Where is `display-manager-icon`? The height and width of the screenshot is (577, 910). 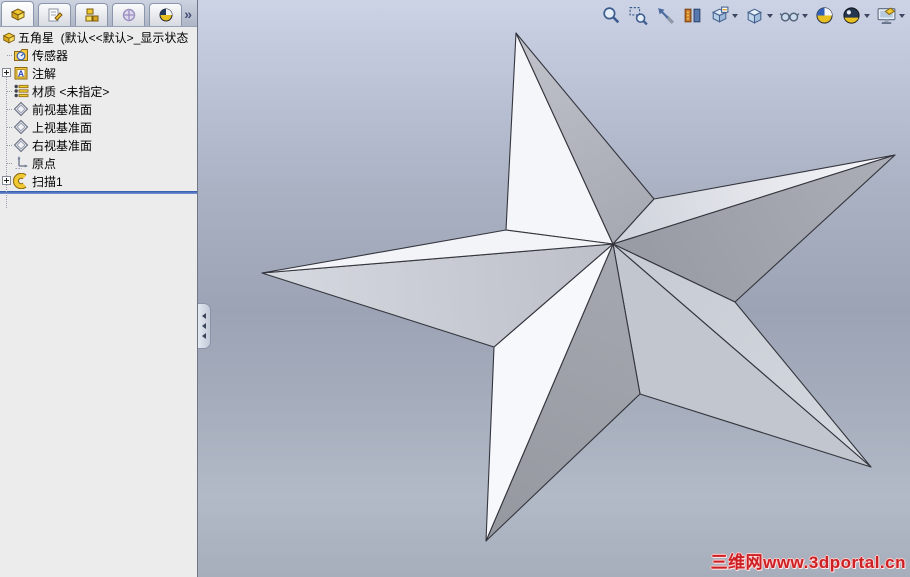
display-manager-icon is located at coordinates (165, 15).